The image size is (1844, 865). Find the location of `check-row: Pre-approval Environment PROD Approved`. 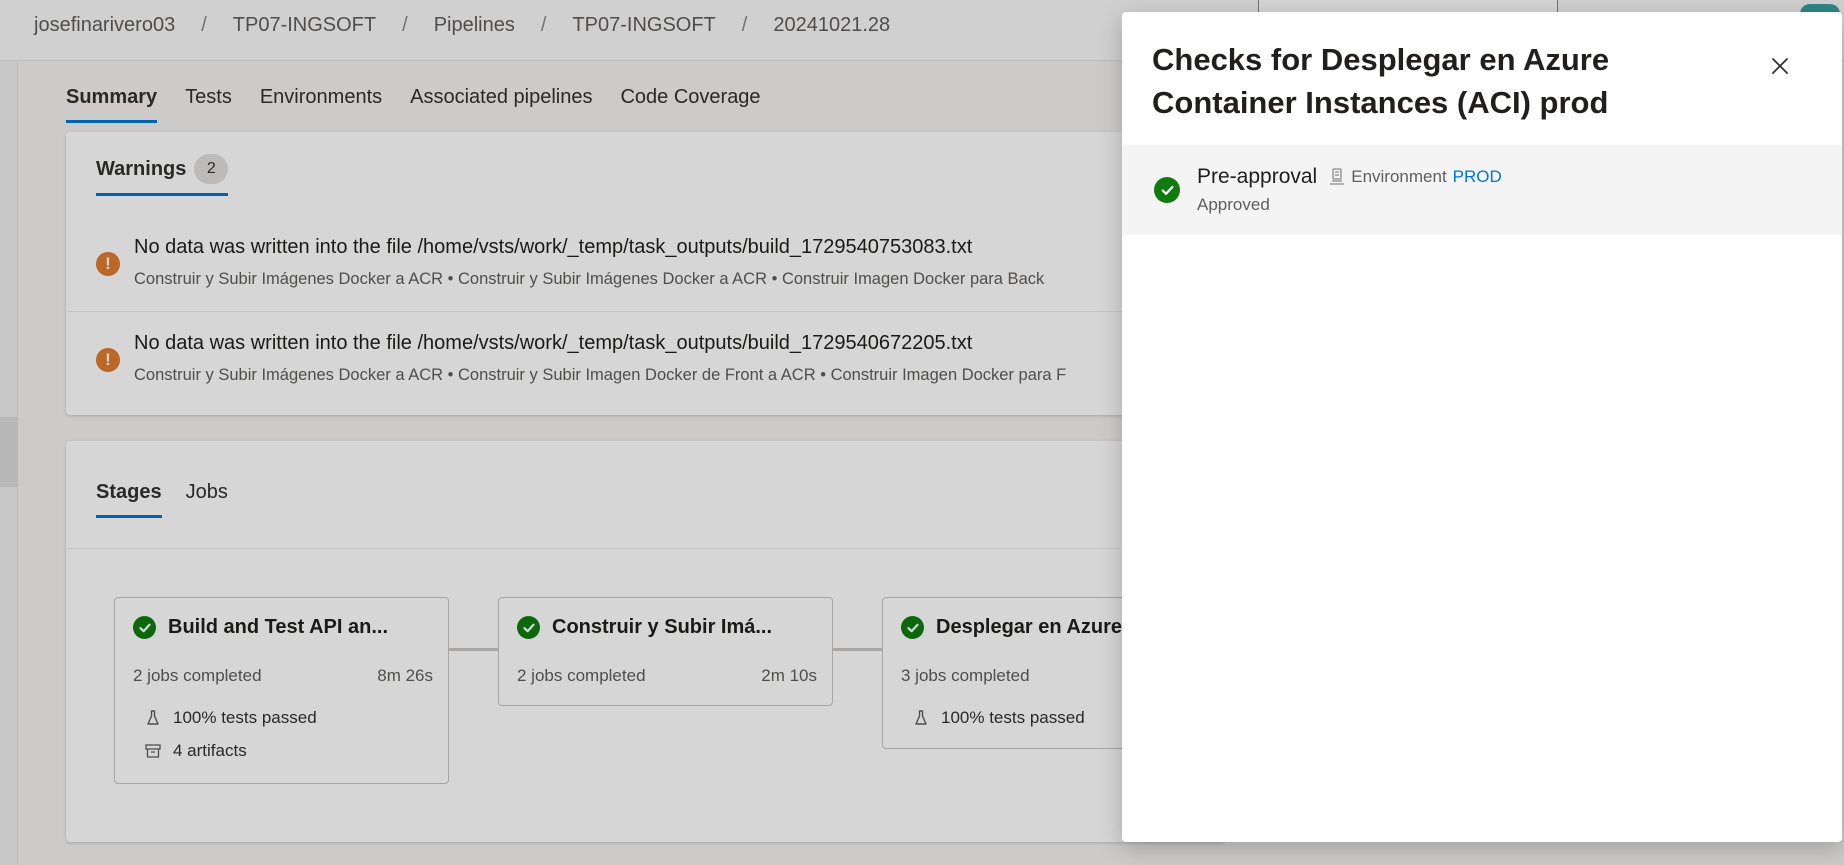

check-row: Pre-approval Environment PROD Approved is located at coordinates (1482, 190).